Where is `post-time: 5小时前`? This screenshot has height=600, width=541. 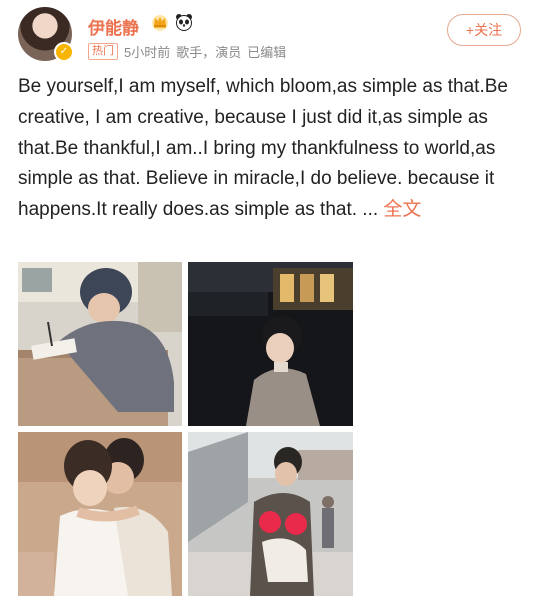 post-time: 5小时前 is located at coordinates (147, 51).